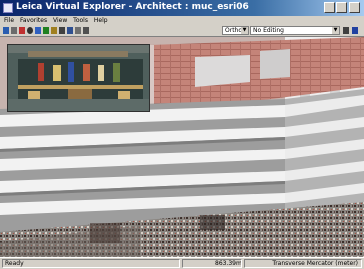 Image resolution: width=364 pixels, height=269 pixels. Describe the element at coordinates (355, 30) in the screenshot. I see `help-icon` at that location.